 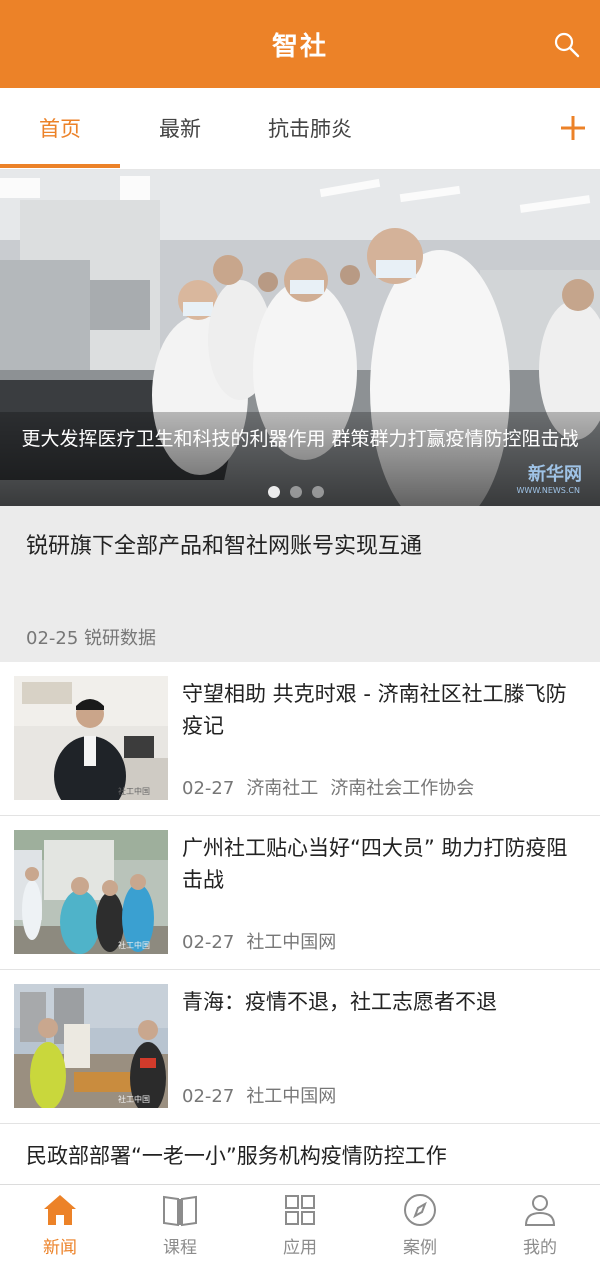 I want to click on tab-fight-pneumonia: 抗击肺炎, so click(x=310, y=129).